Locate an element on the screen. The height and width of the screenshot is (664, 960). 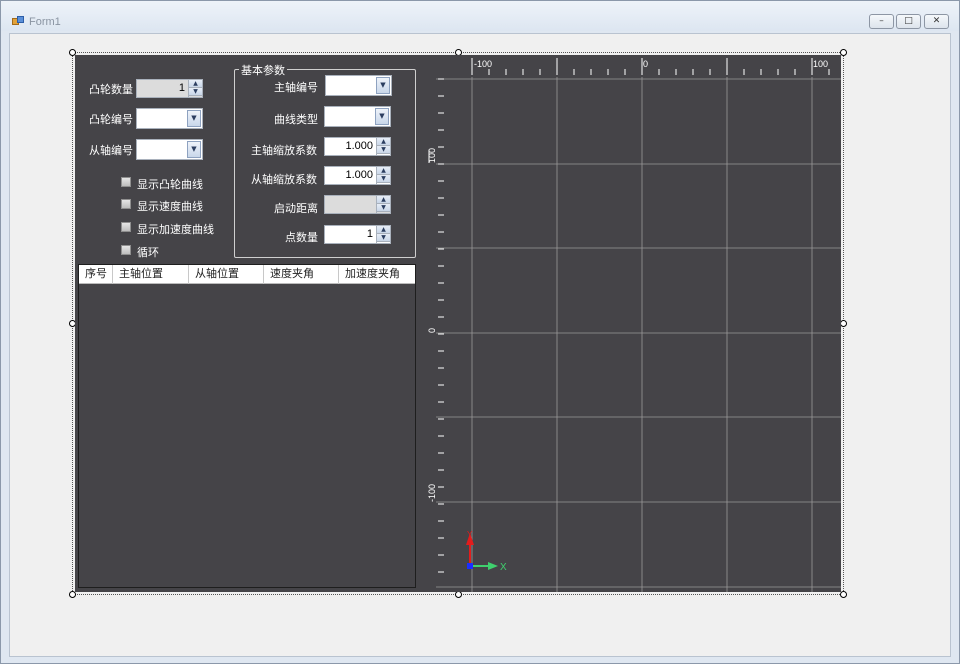
close-button: ✕ is located at coordinates (936, 21).